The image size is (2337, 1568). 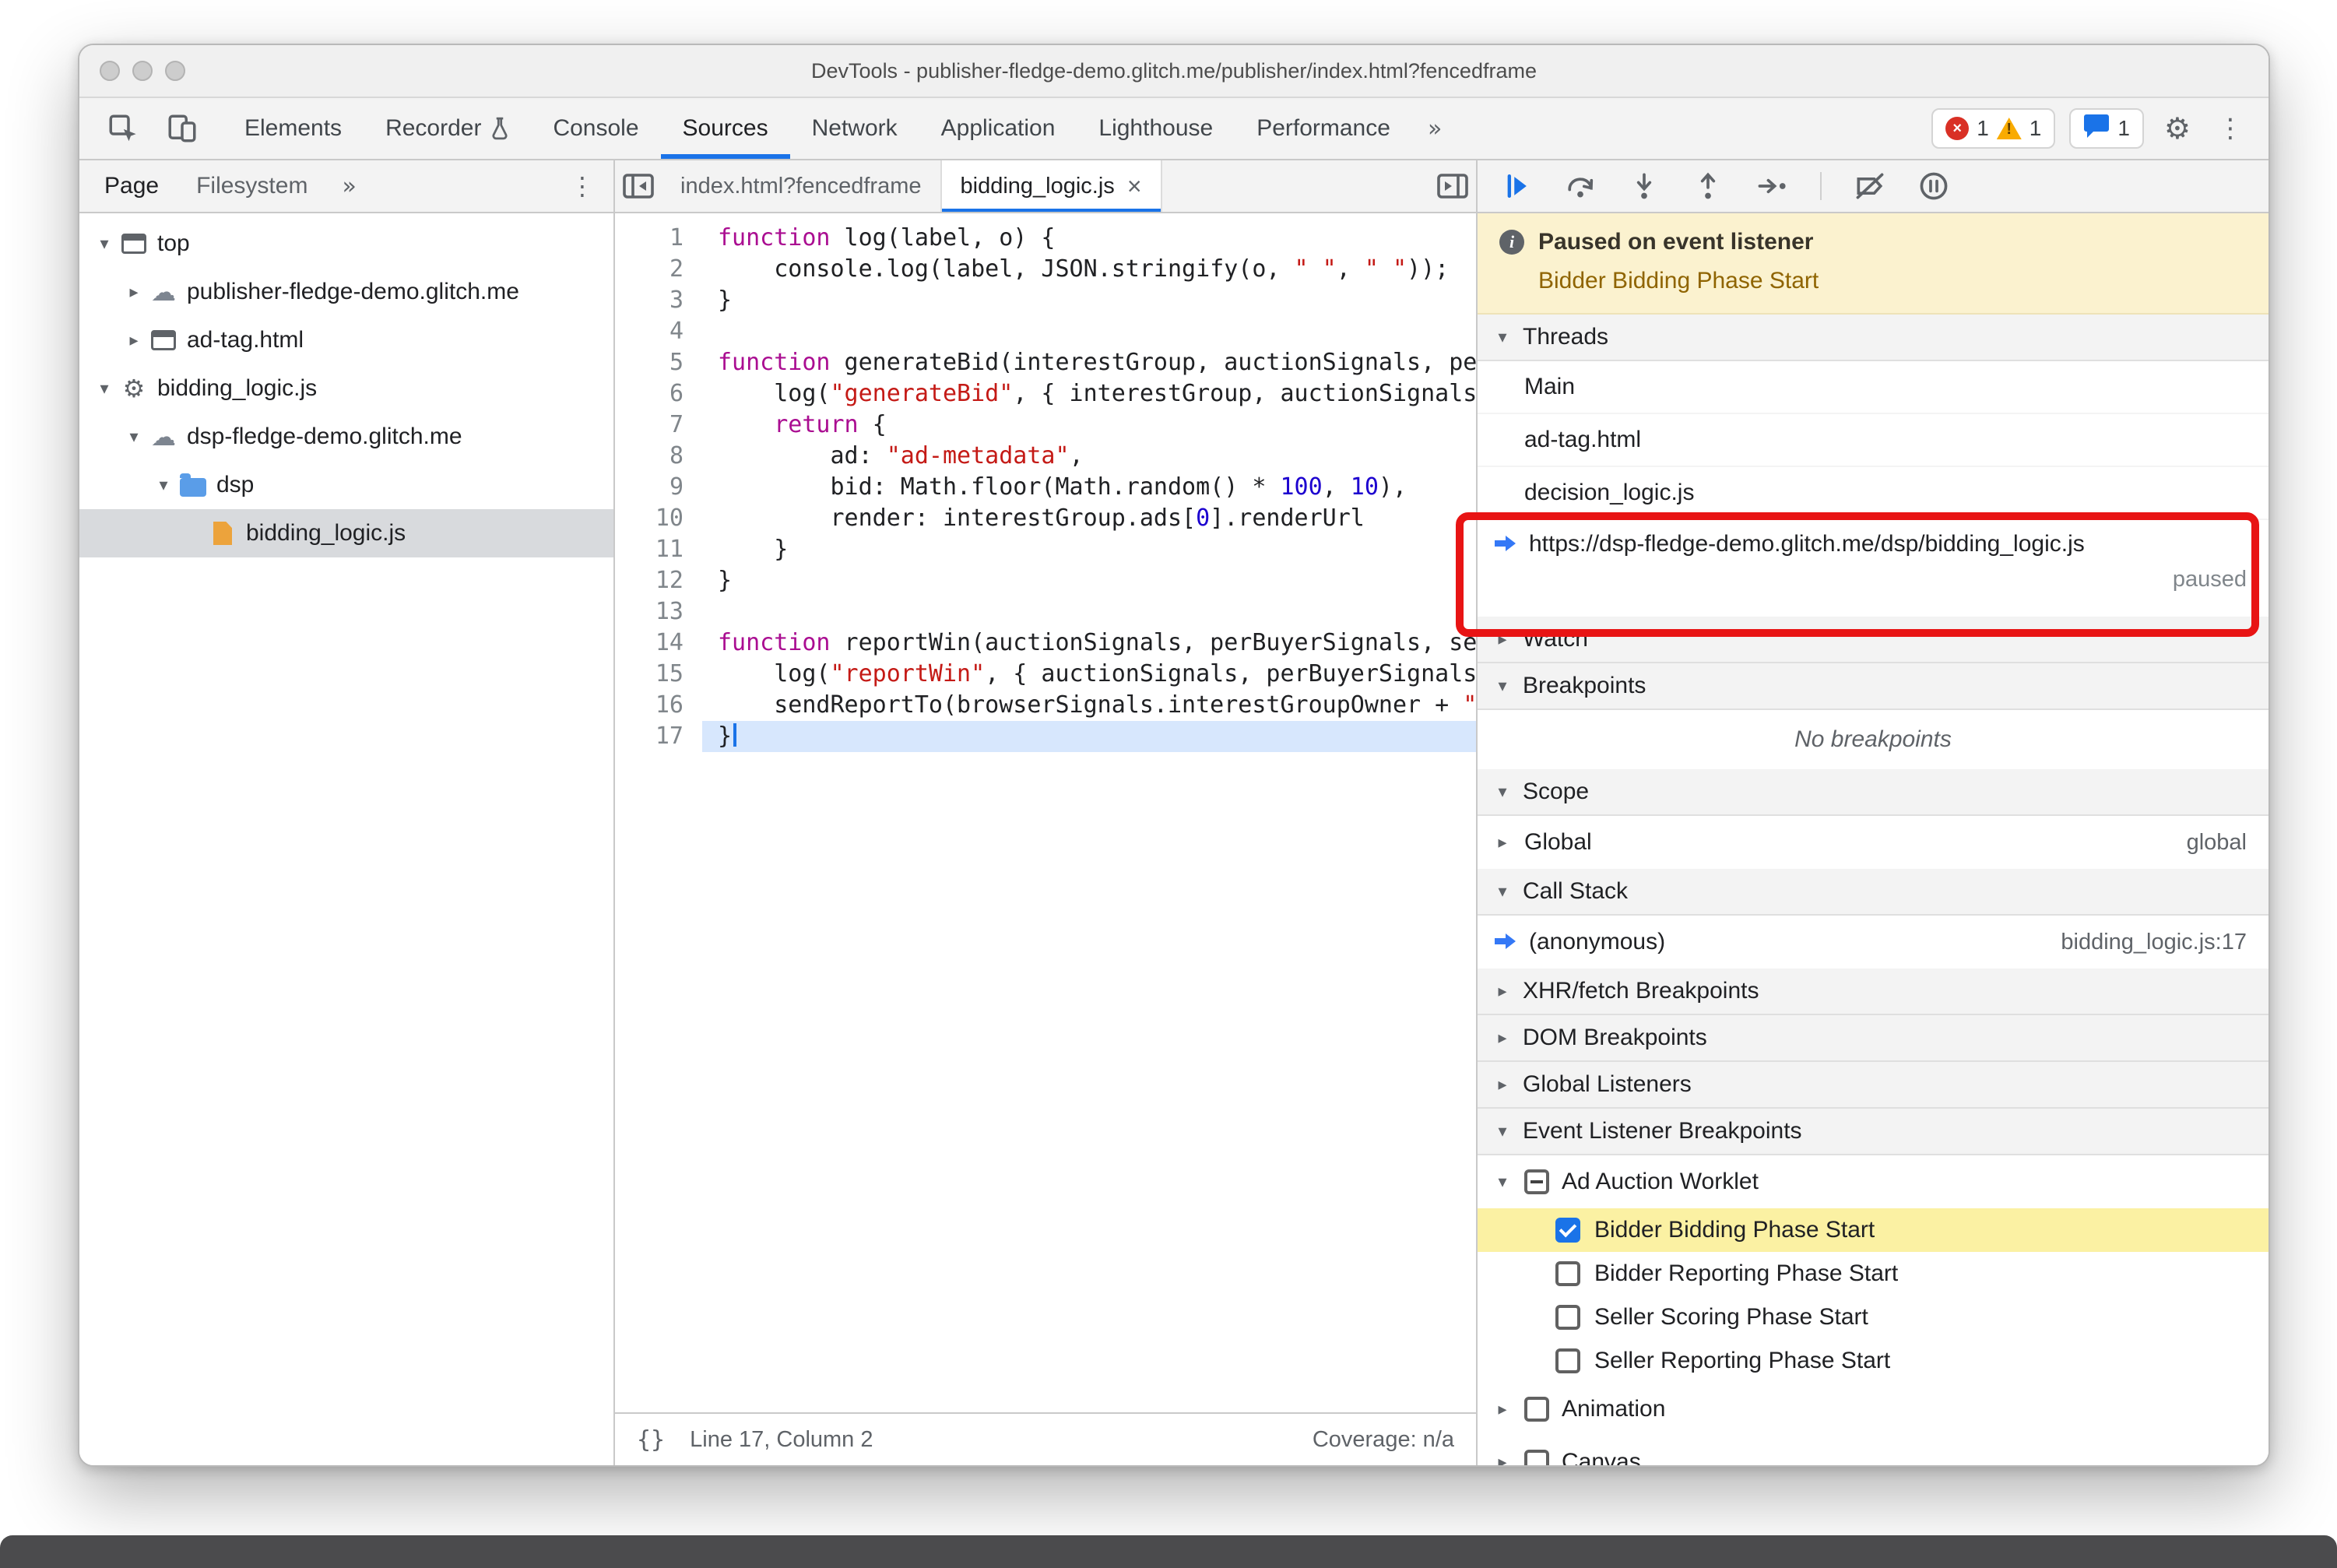 I want to click on navigator-tab-filesystem: Filesystem, so click(x=252, y=186).